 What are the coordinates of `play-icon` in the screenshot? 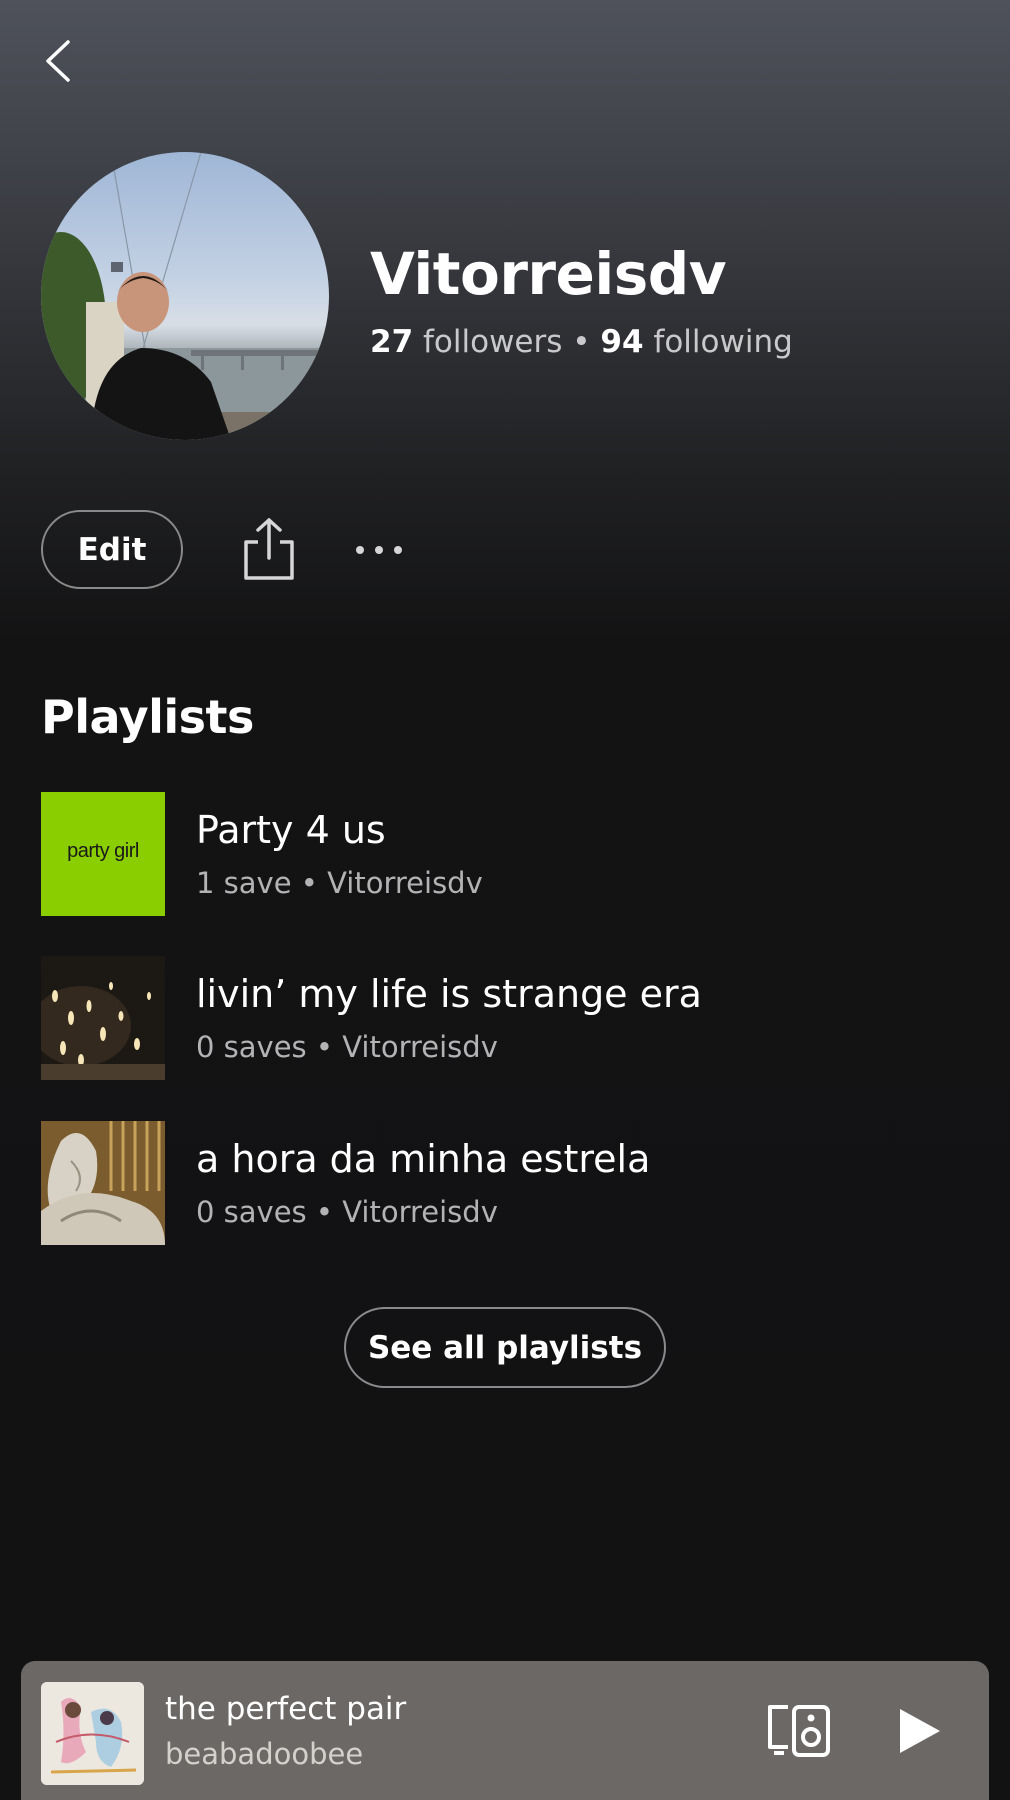 It's located at (920, 1731).